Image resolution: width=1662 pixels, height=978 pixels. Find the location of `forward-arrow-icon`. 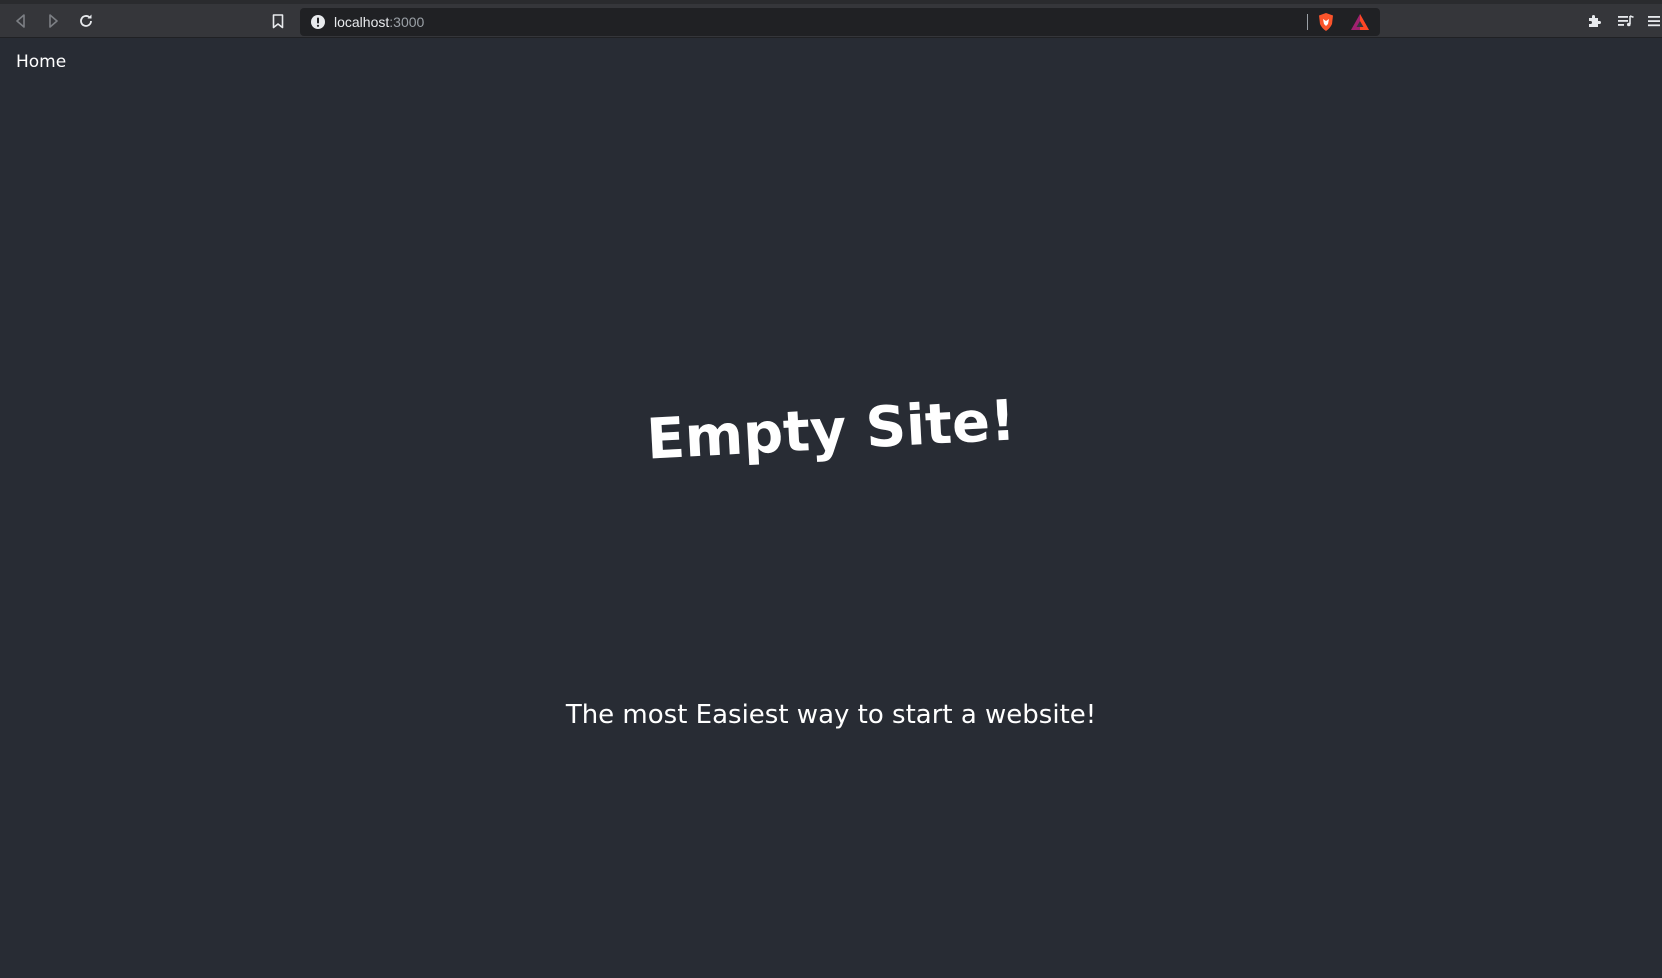

forward-arrow-icon is located at coordinates (53, 21).